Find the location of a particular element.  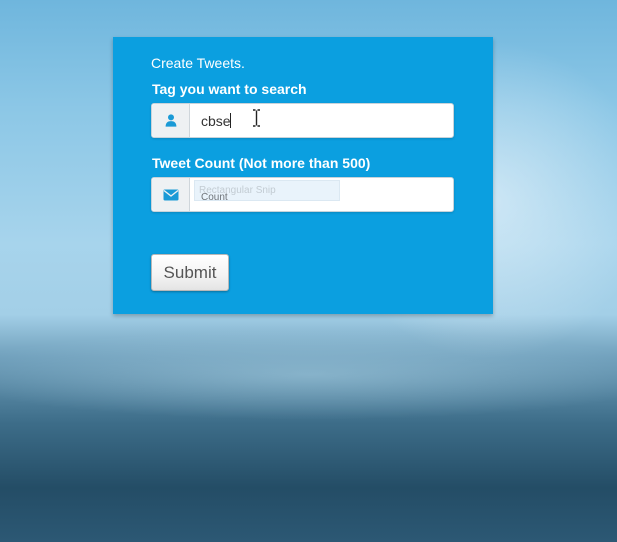

envelope-icon is located at coordinates (171, 194).